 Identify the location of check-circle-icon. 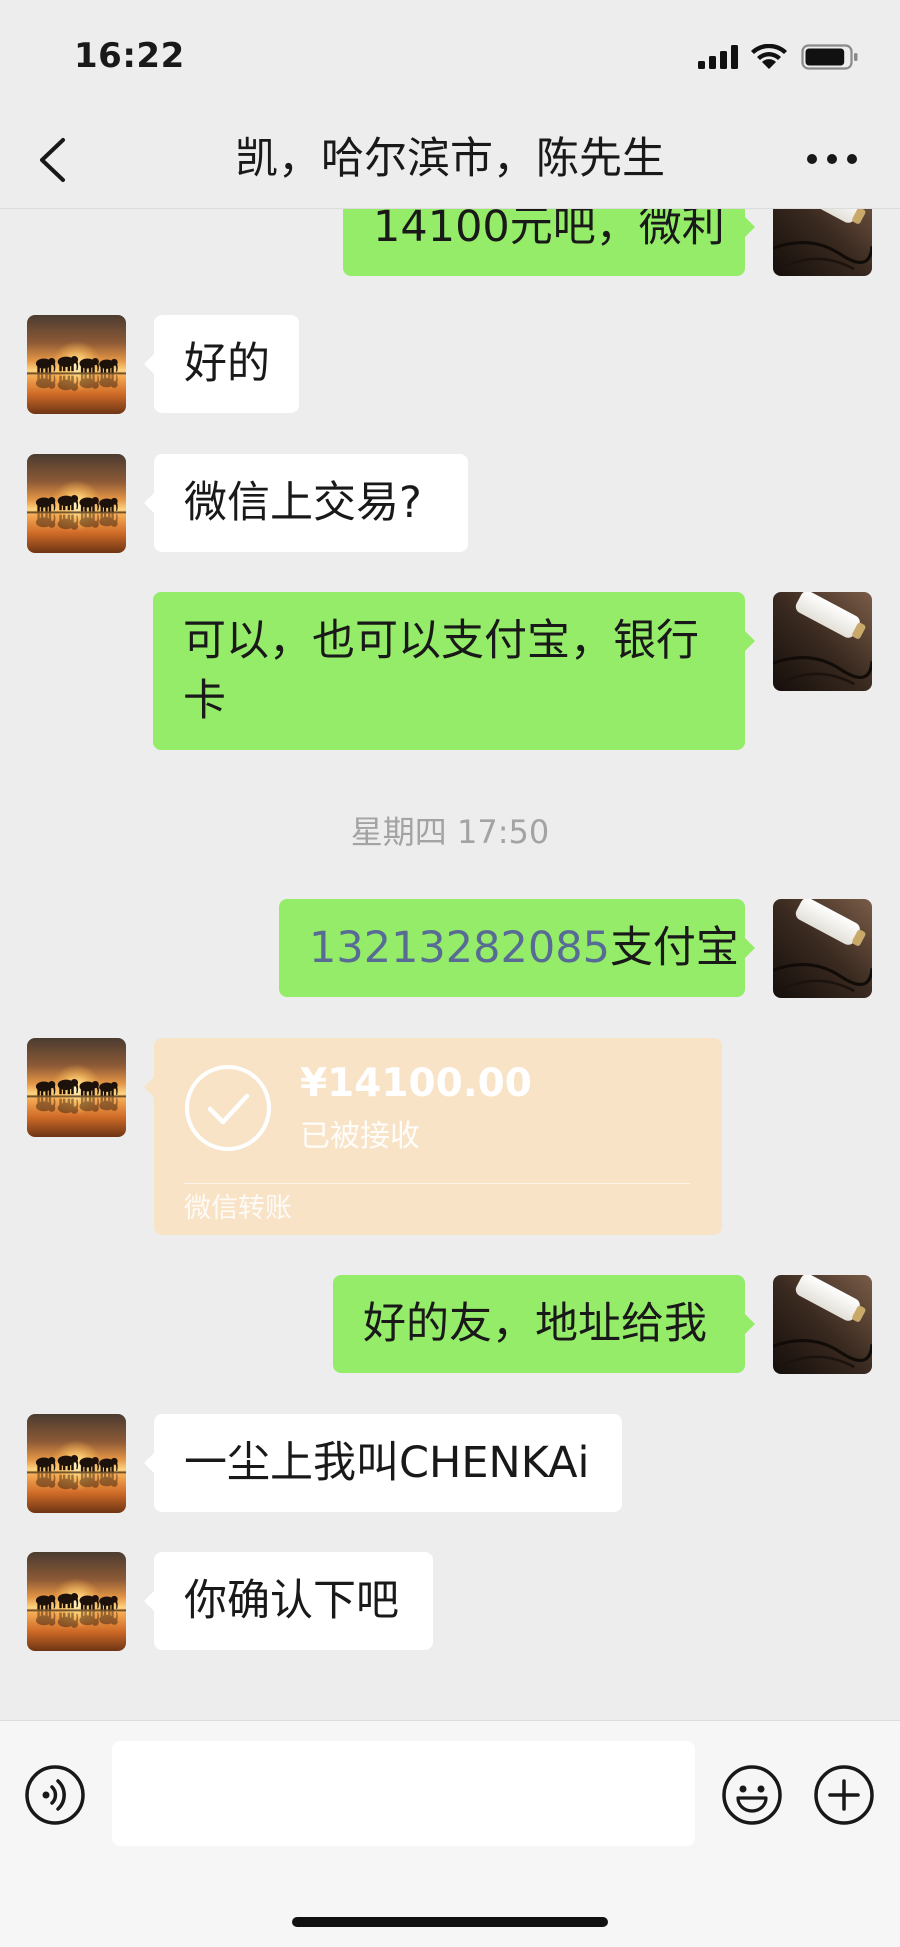
(228, 1108).